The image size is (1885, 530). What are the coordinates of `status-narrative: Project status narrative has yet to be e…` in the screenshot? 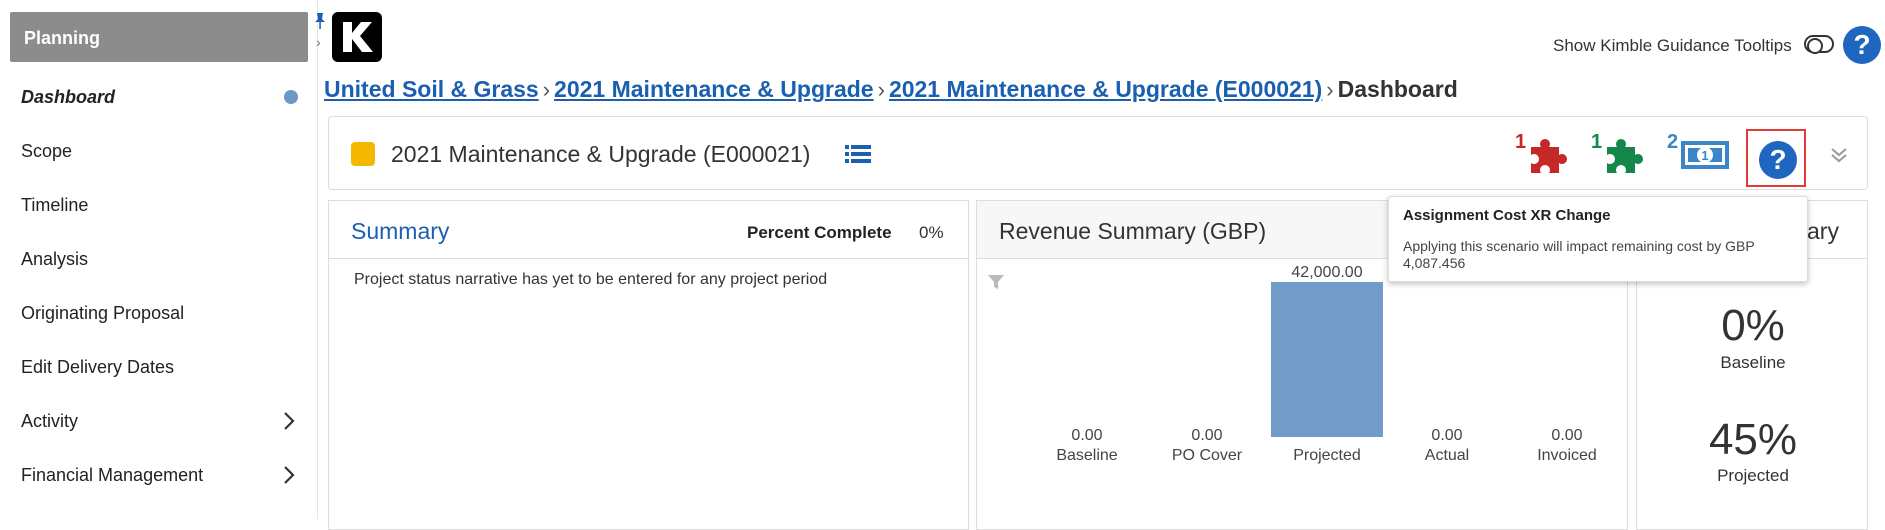 It's located at (591, 279).